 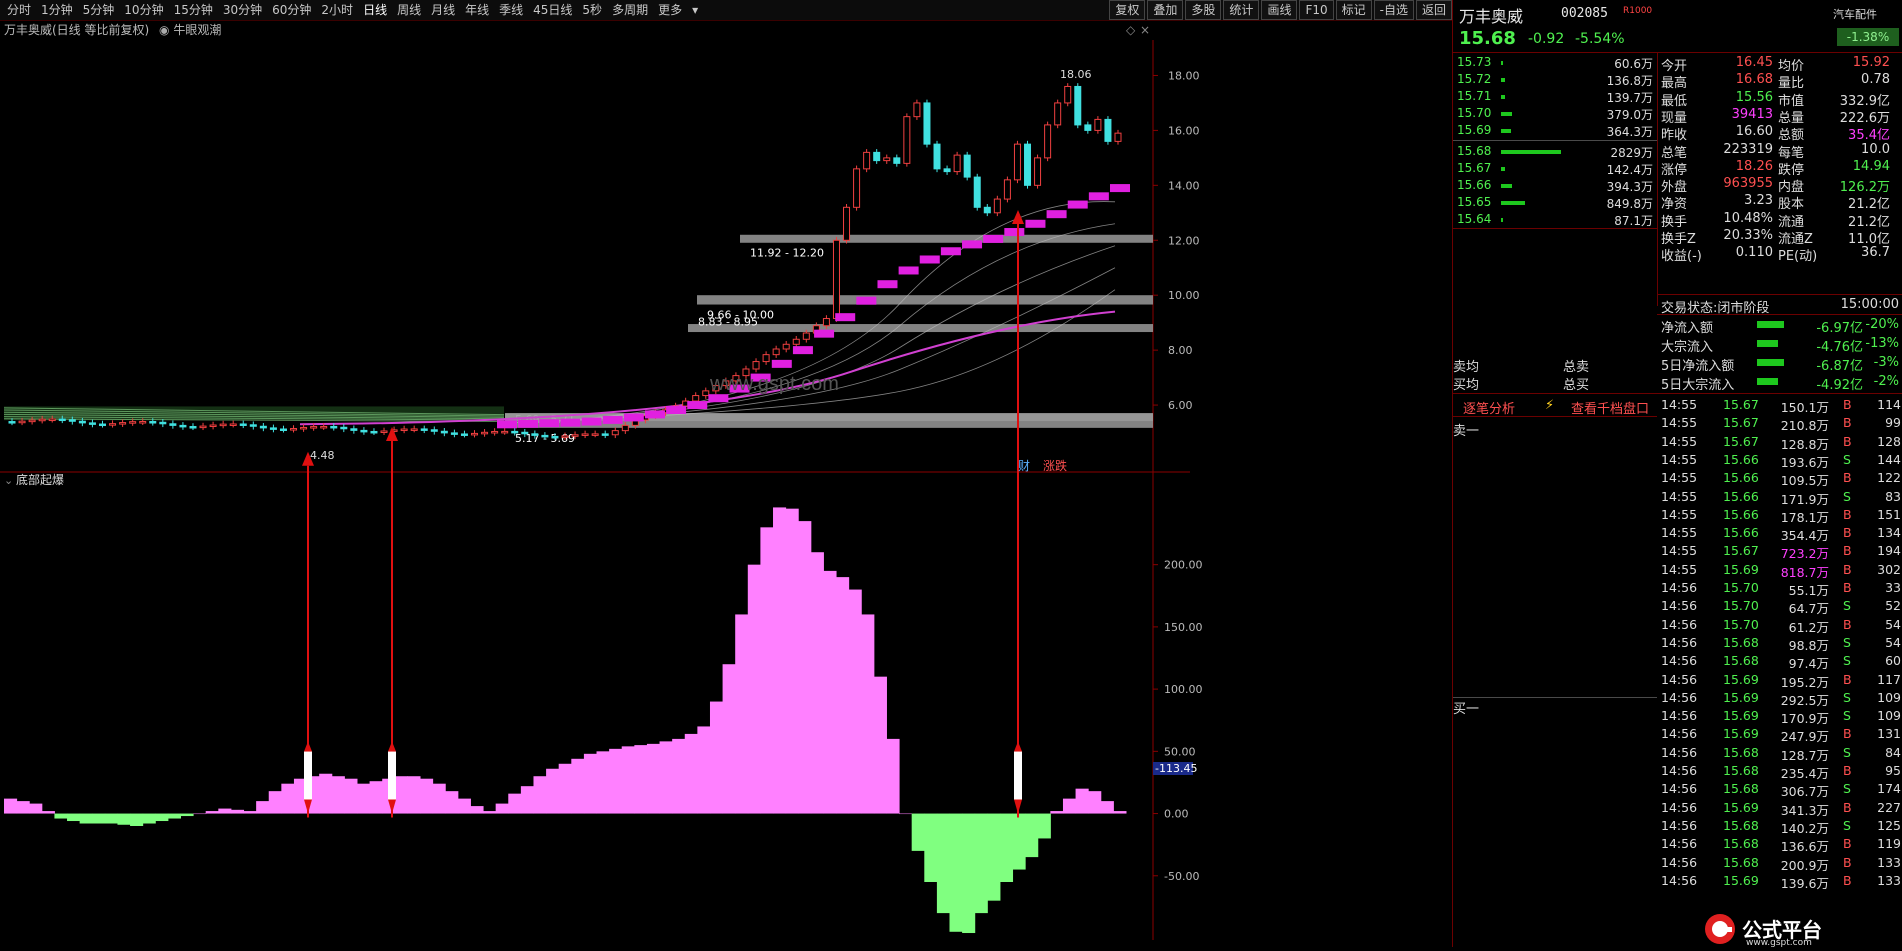 What do you see at coordinates (242, 10) in the screenshot?
I see `period-tab: 30分钟` at bounding box center [242, 10].